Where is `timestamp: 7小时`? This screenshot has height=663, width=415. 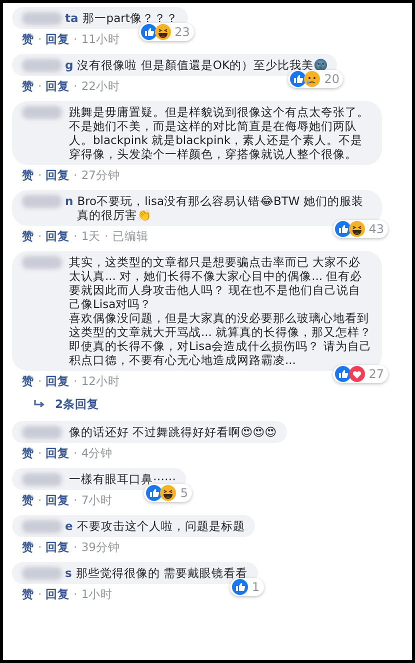 timestamp: 7小时 is located at coordinates (97, 501).